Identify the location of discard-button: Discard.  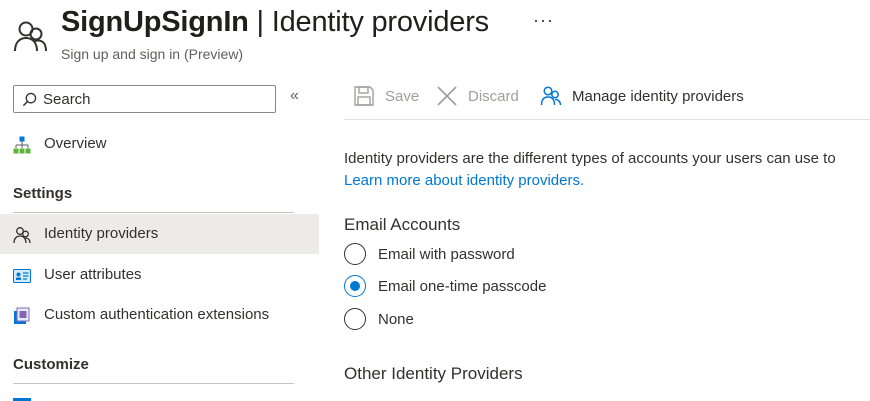
(477, 96).